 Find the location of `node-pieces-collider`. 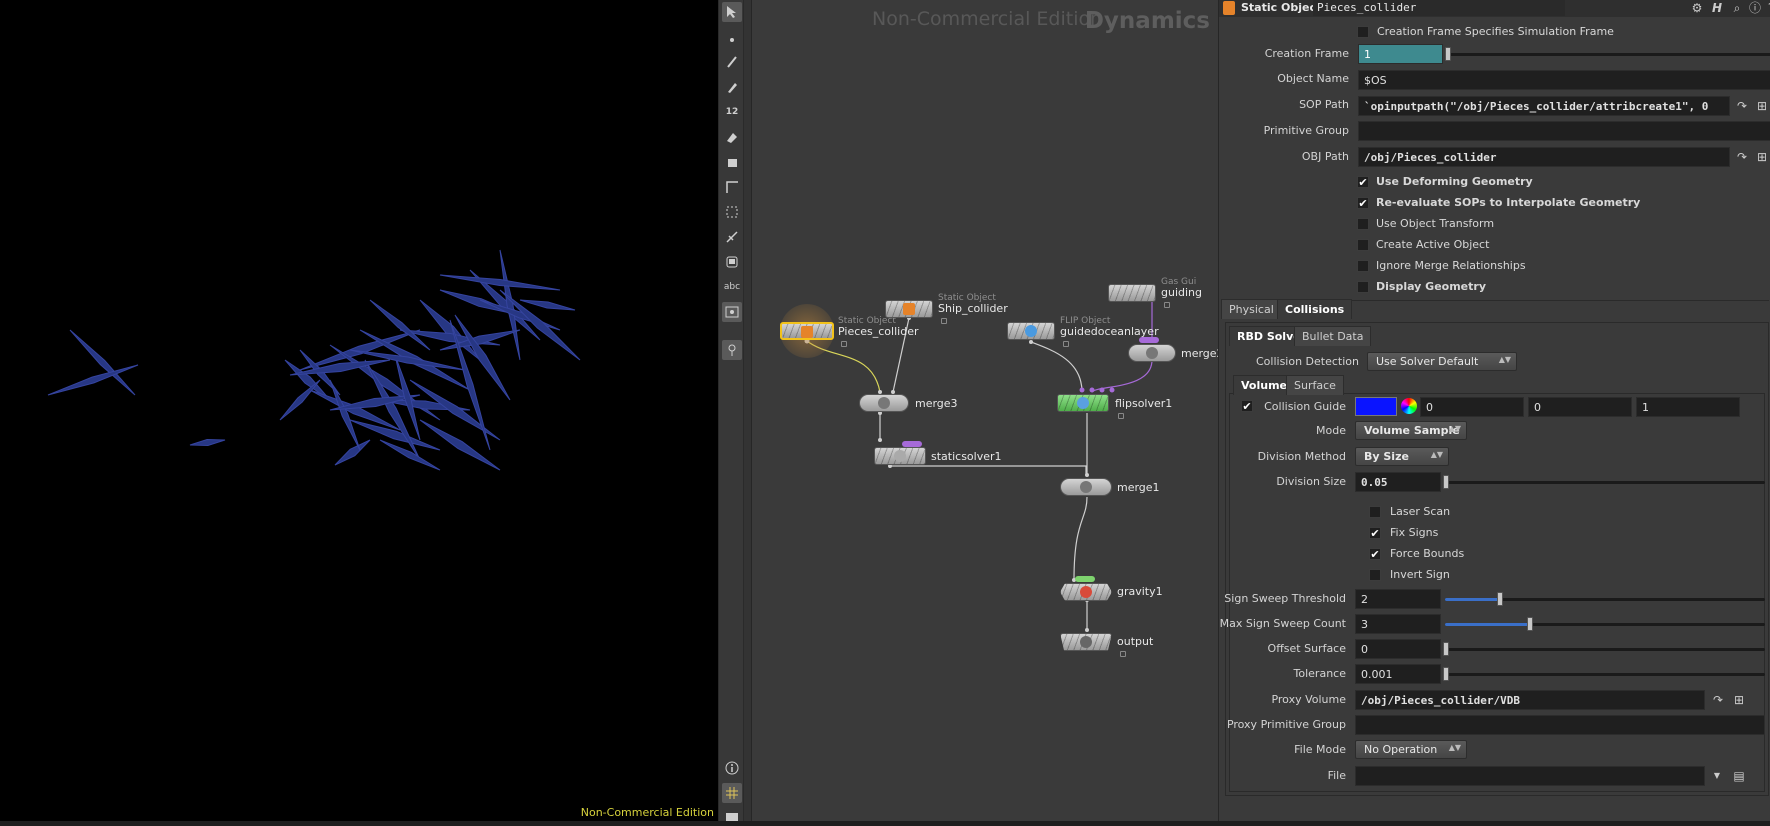

node-pieces-collider is located at coordinates (807, 331).